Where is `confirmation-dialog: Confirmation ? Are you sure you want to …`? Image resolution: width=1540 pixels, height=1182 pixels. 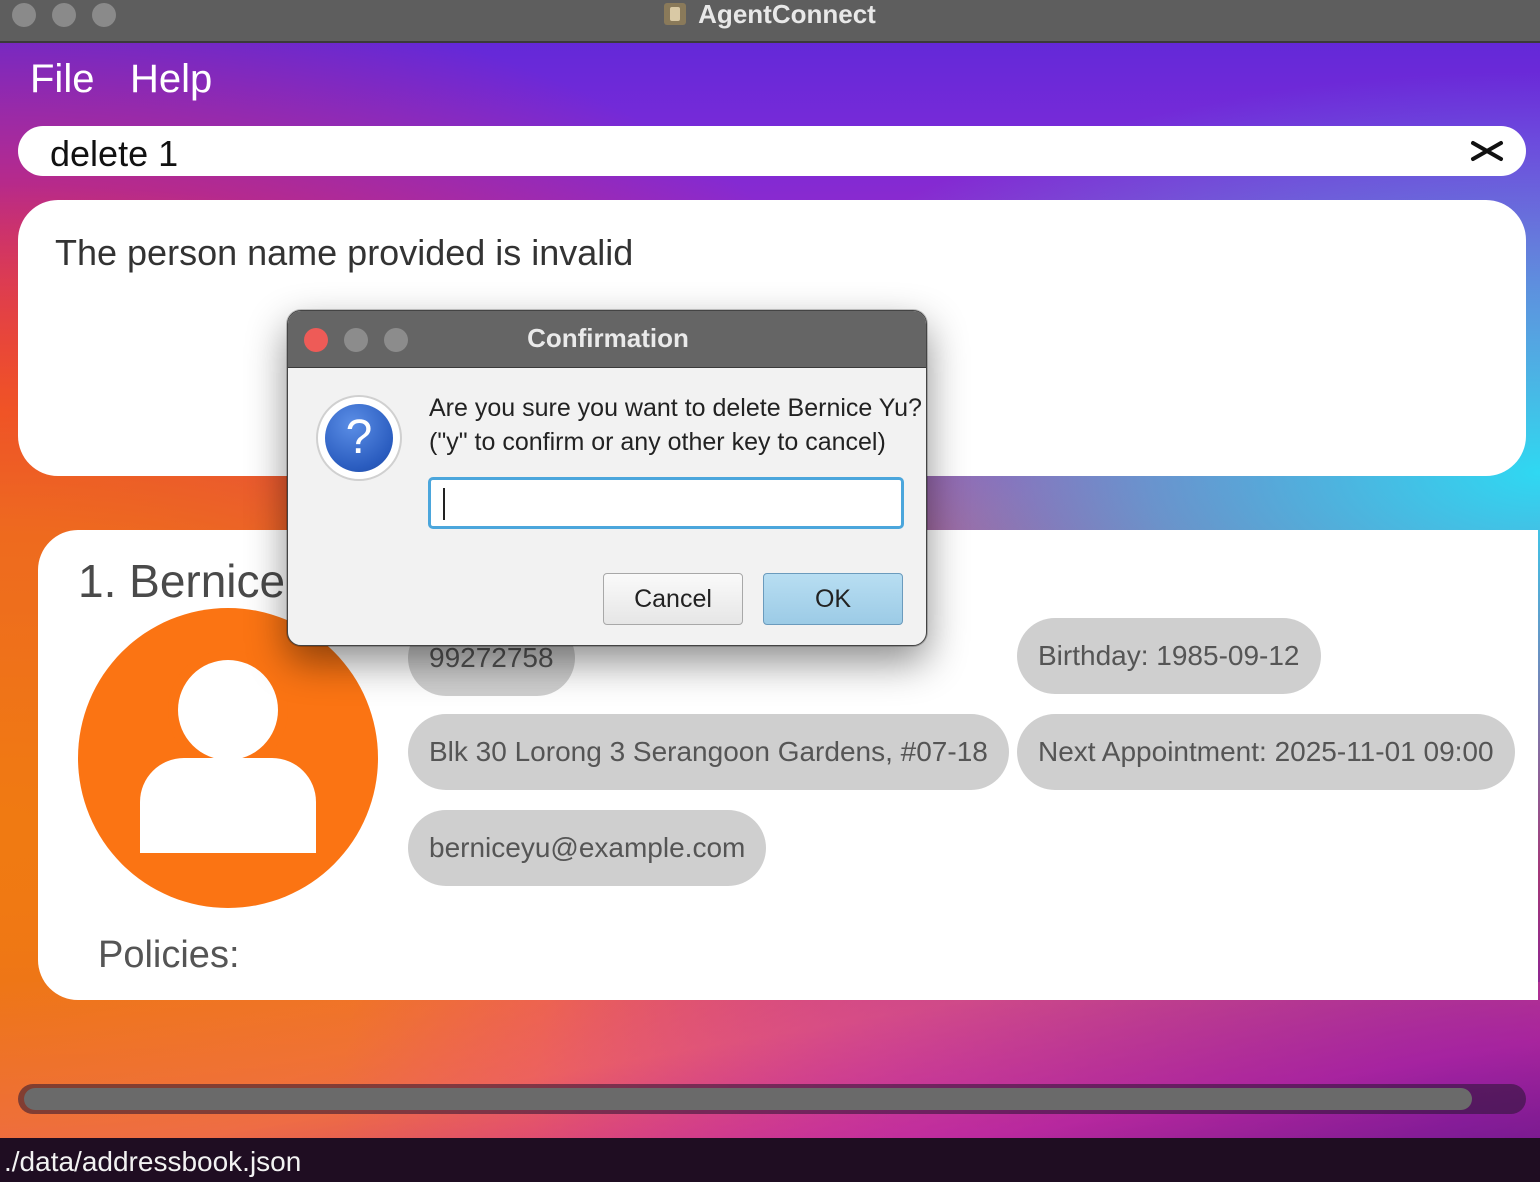
confirmation-dialog: Confirmation ? Are you sure you want to … is located at coordinates (607, 478).